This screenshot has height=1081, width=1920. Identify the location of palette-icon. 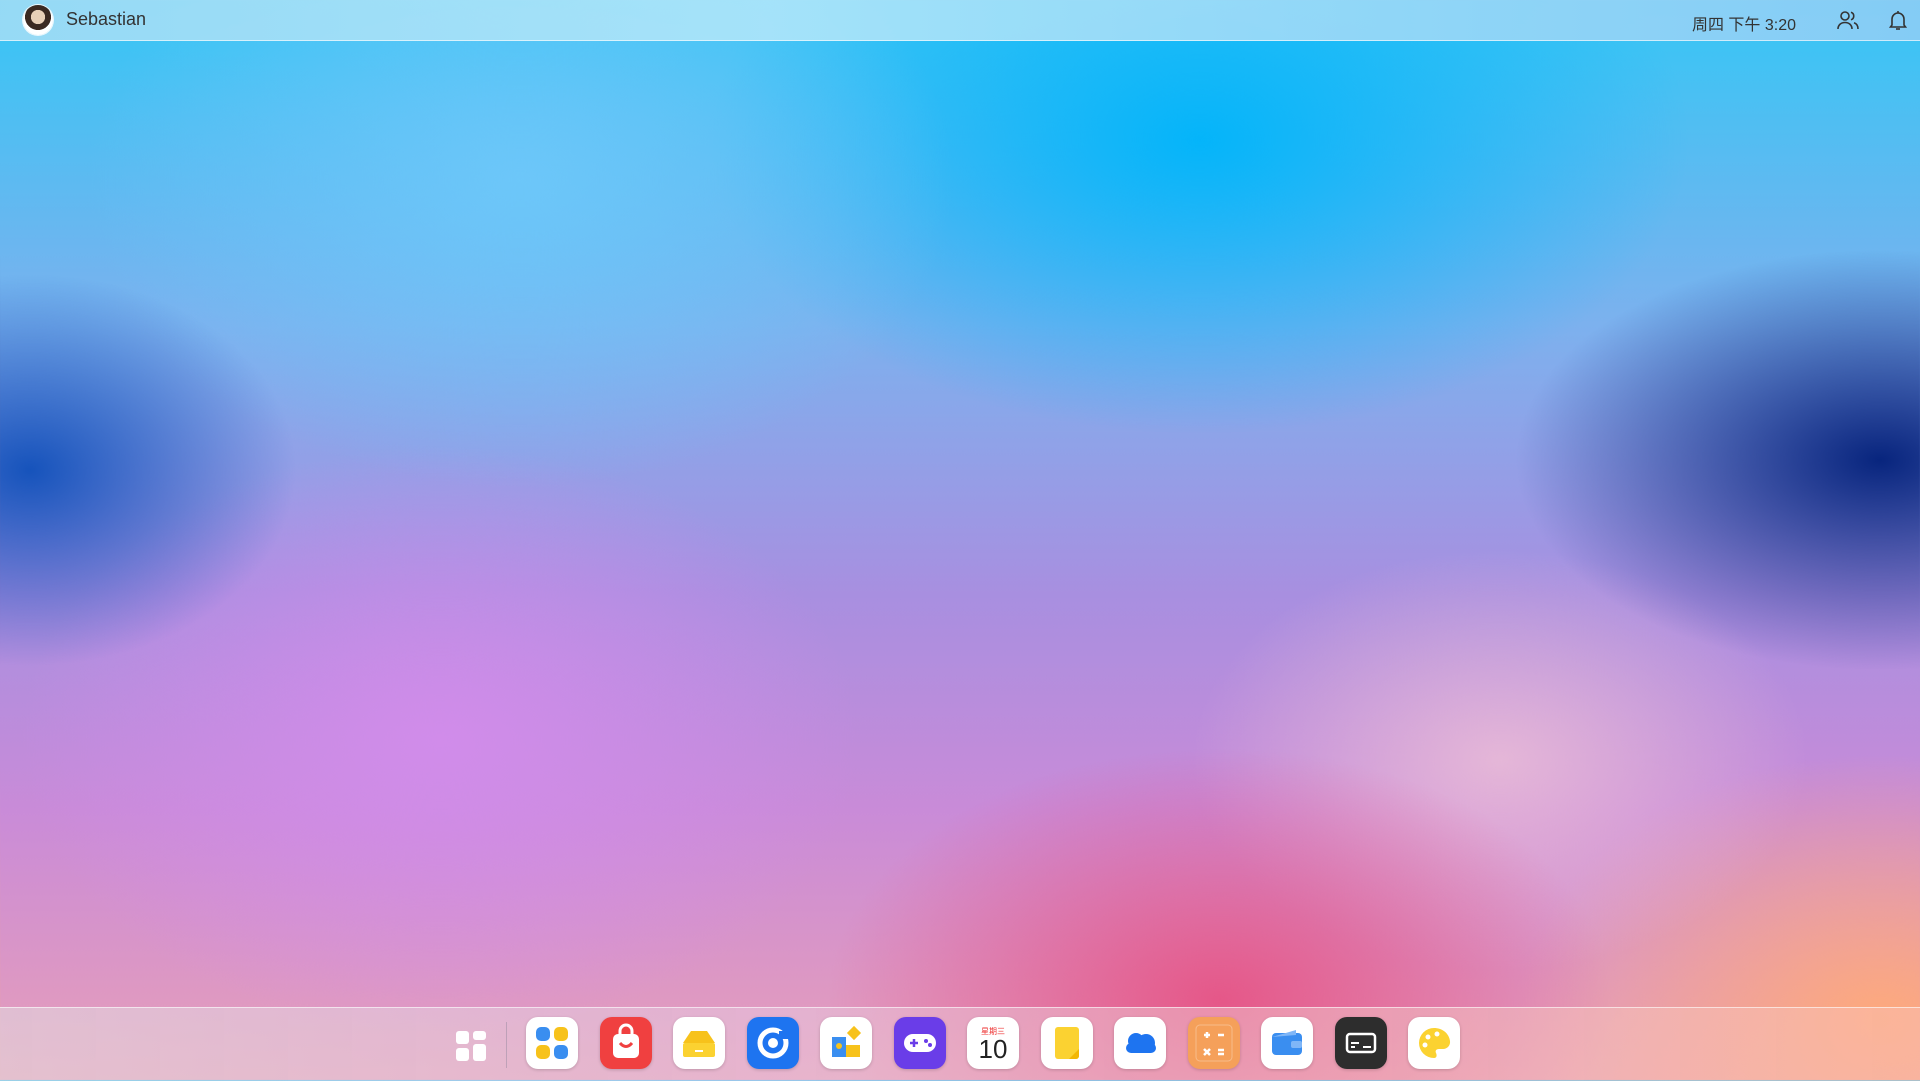
(1434, 1043).